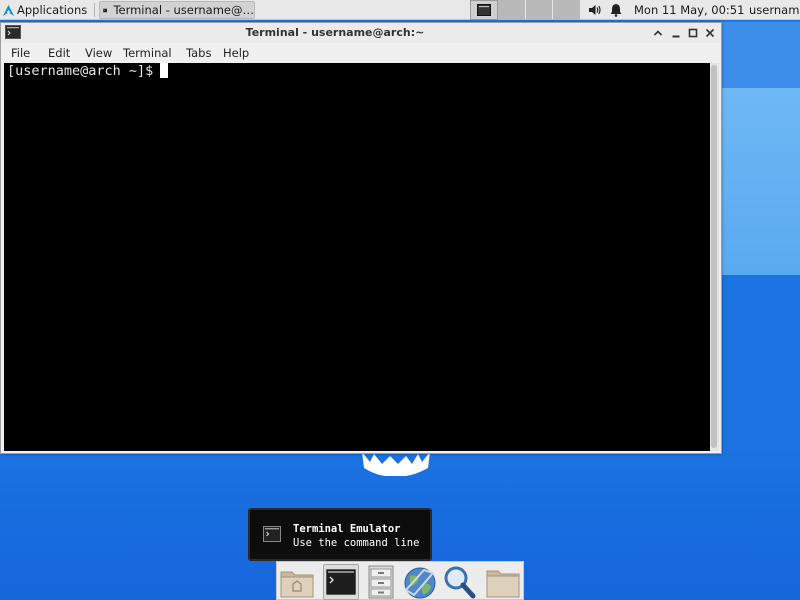  I want to click on home-folder-icon, so click(297, 584).